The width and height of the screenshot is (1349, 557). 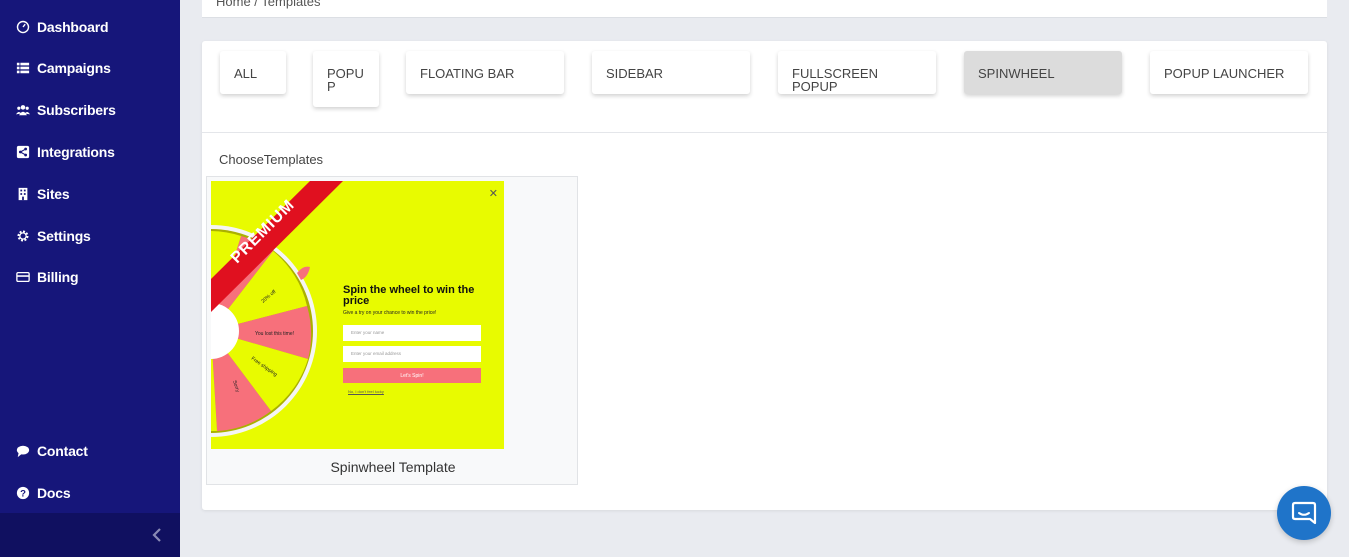 I want to click on tab-spinwheel: SPINWHEEL, so click(x=1043, y=72).